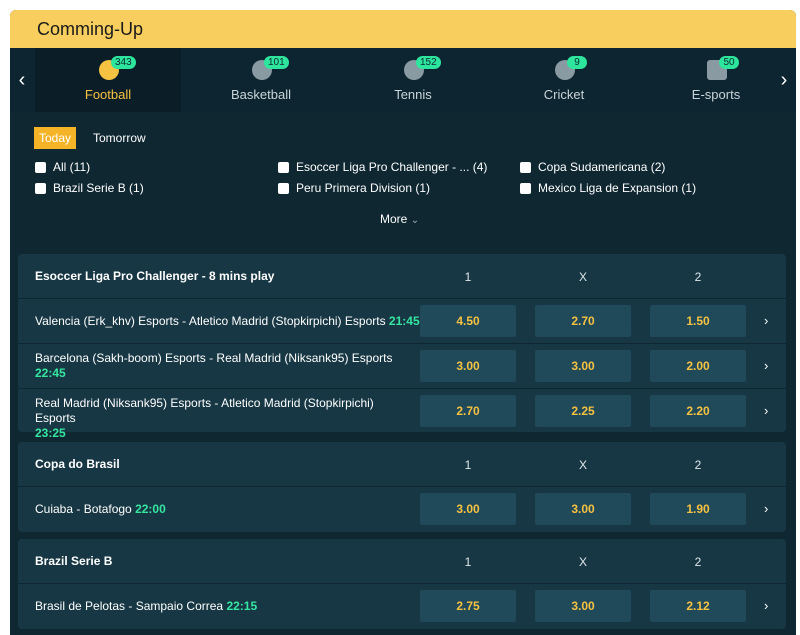 Image resolution: width=800 pixels, height=635 pixels. I want to click on tab-count-badge: 343, so click(123, 62).